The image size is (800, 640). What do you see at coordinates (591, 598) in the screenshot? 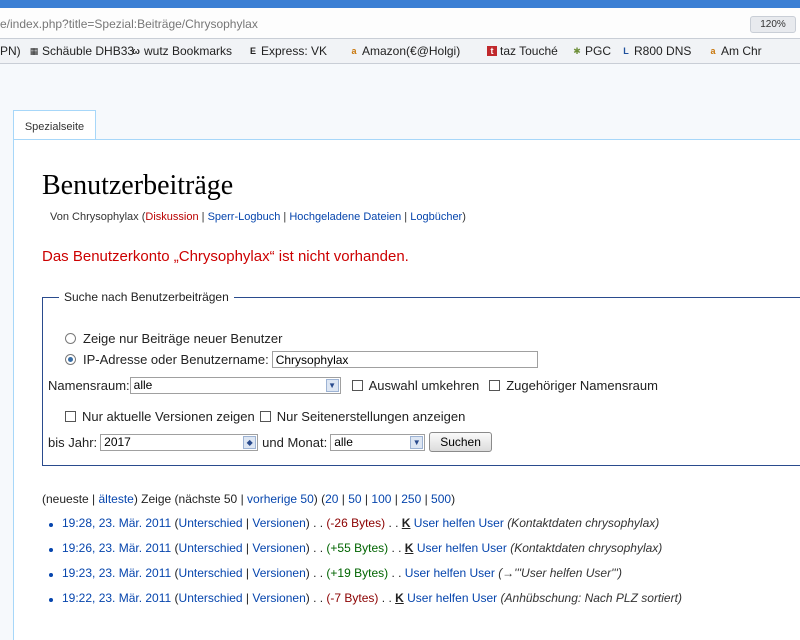
I see `edit-summary: (Anhübschung: Nach PLZ sortiert)` at bounding box center [591, 598].